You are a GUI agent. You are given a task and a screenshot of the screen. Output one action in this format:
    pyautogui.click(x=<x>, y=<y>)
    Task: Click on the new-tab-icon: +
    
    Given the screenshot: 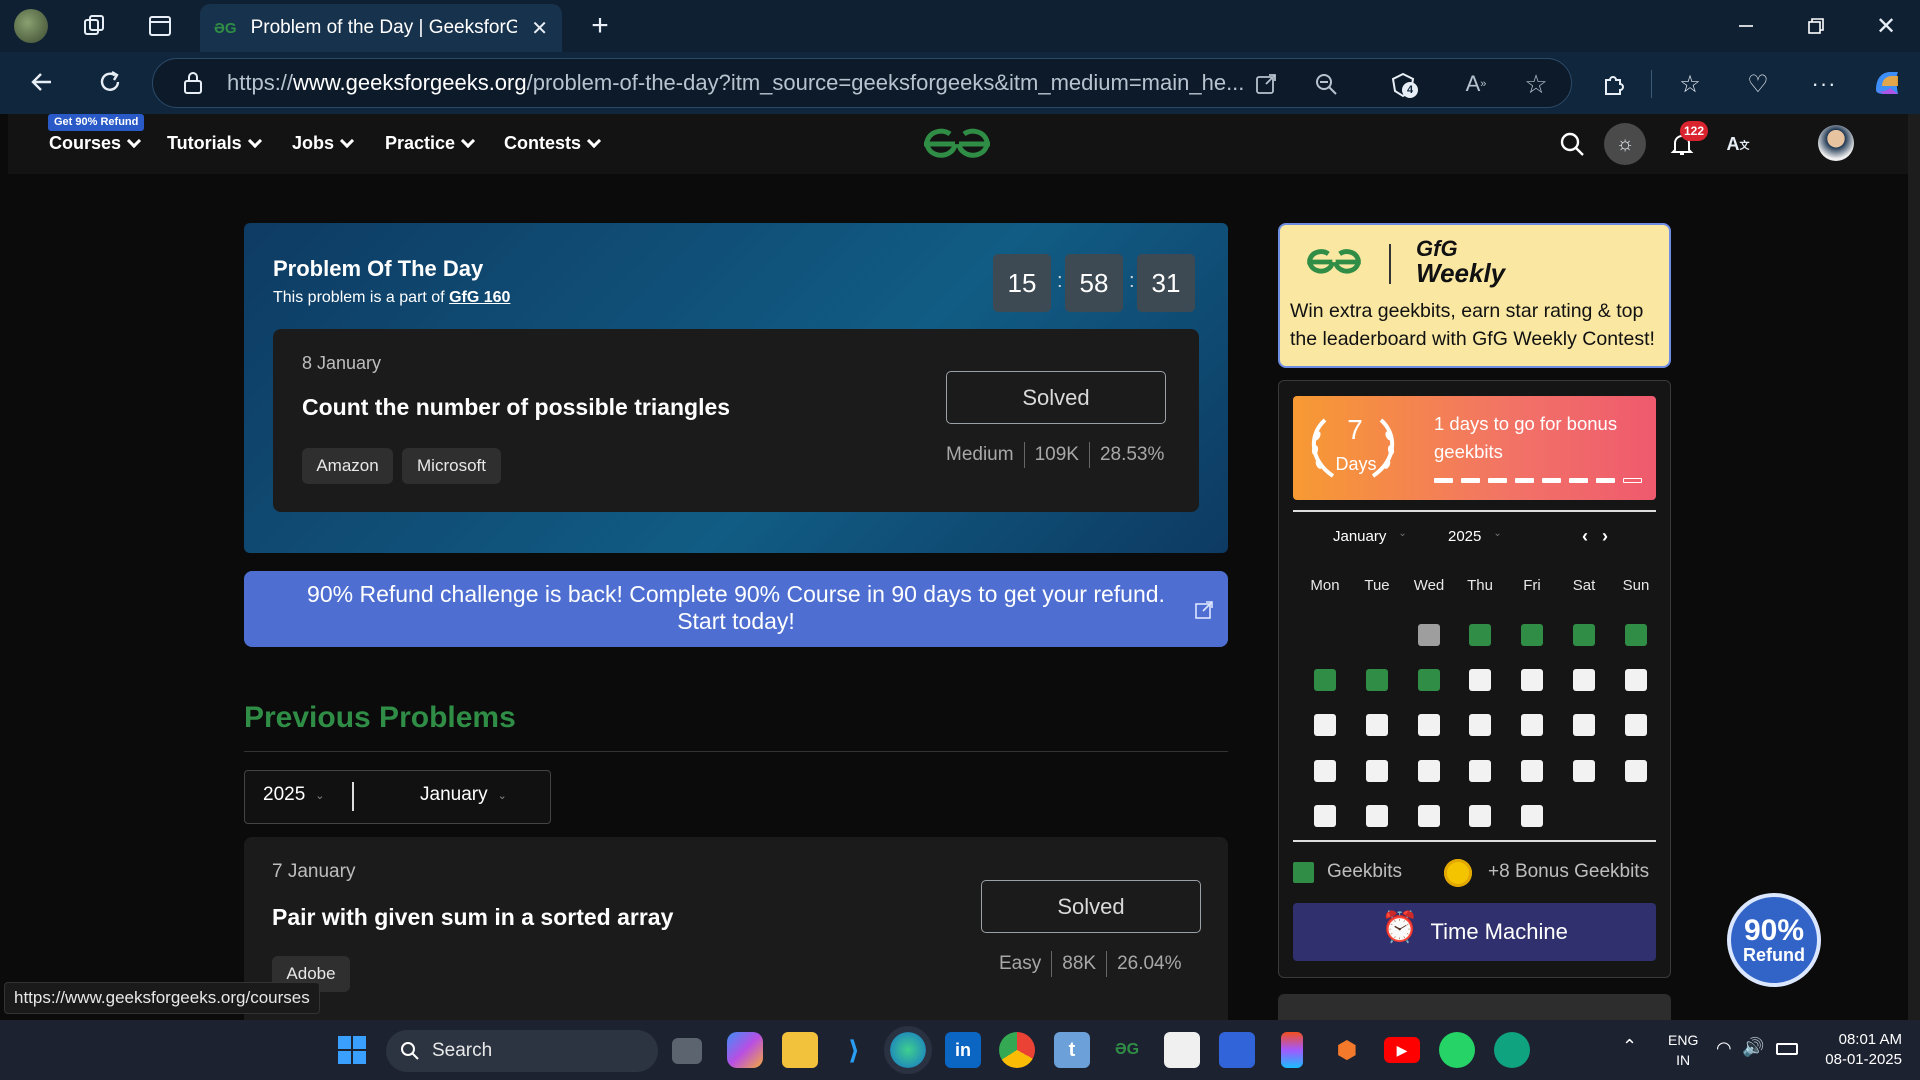 What is the action you would take?
    pyautogui.click(x=600, y=25)
    